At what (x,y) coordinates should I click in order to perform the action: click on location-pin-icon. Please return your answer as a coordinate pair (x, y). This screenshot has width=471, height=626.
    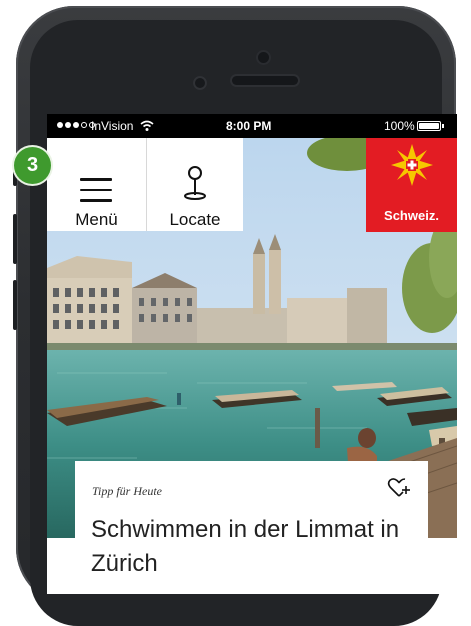
    Looking at the image, I should click on (195, 183).